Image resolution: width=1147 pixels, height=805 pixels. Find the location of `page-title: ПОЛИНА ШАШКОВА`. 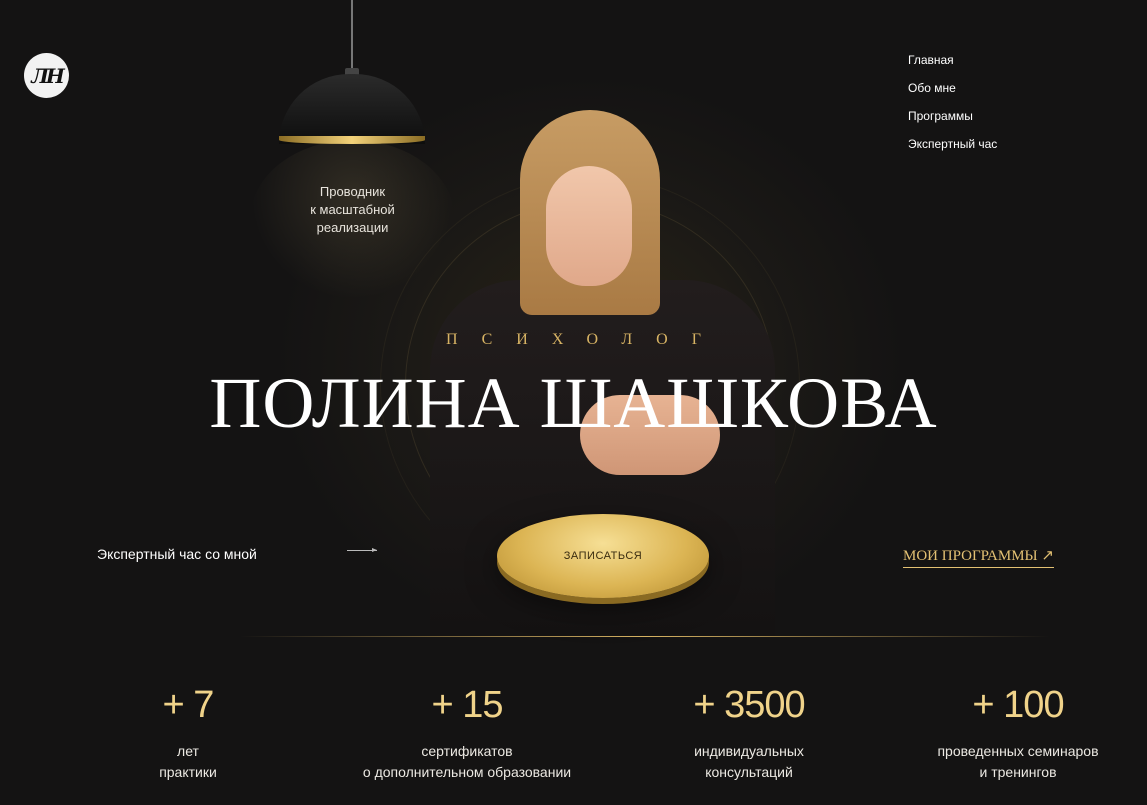

page-title: ПОЛИНА ШАШКОВА is located at coordinates (573, 403).